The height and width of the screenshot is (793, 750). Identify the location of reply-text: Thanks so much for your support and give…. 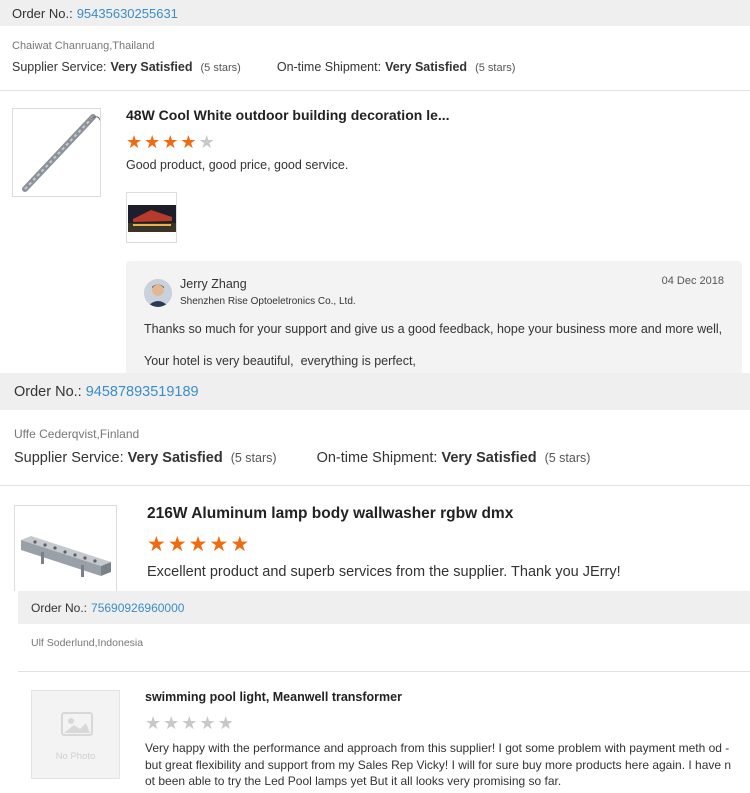
(433, 329).